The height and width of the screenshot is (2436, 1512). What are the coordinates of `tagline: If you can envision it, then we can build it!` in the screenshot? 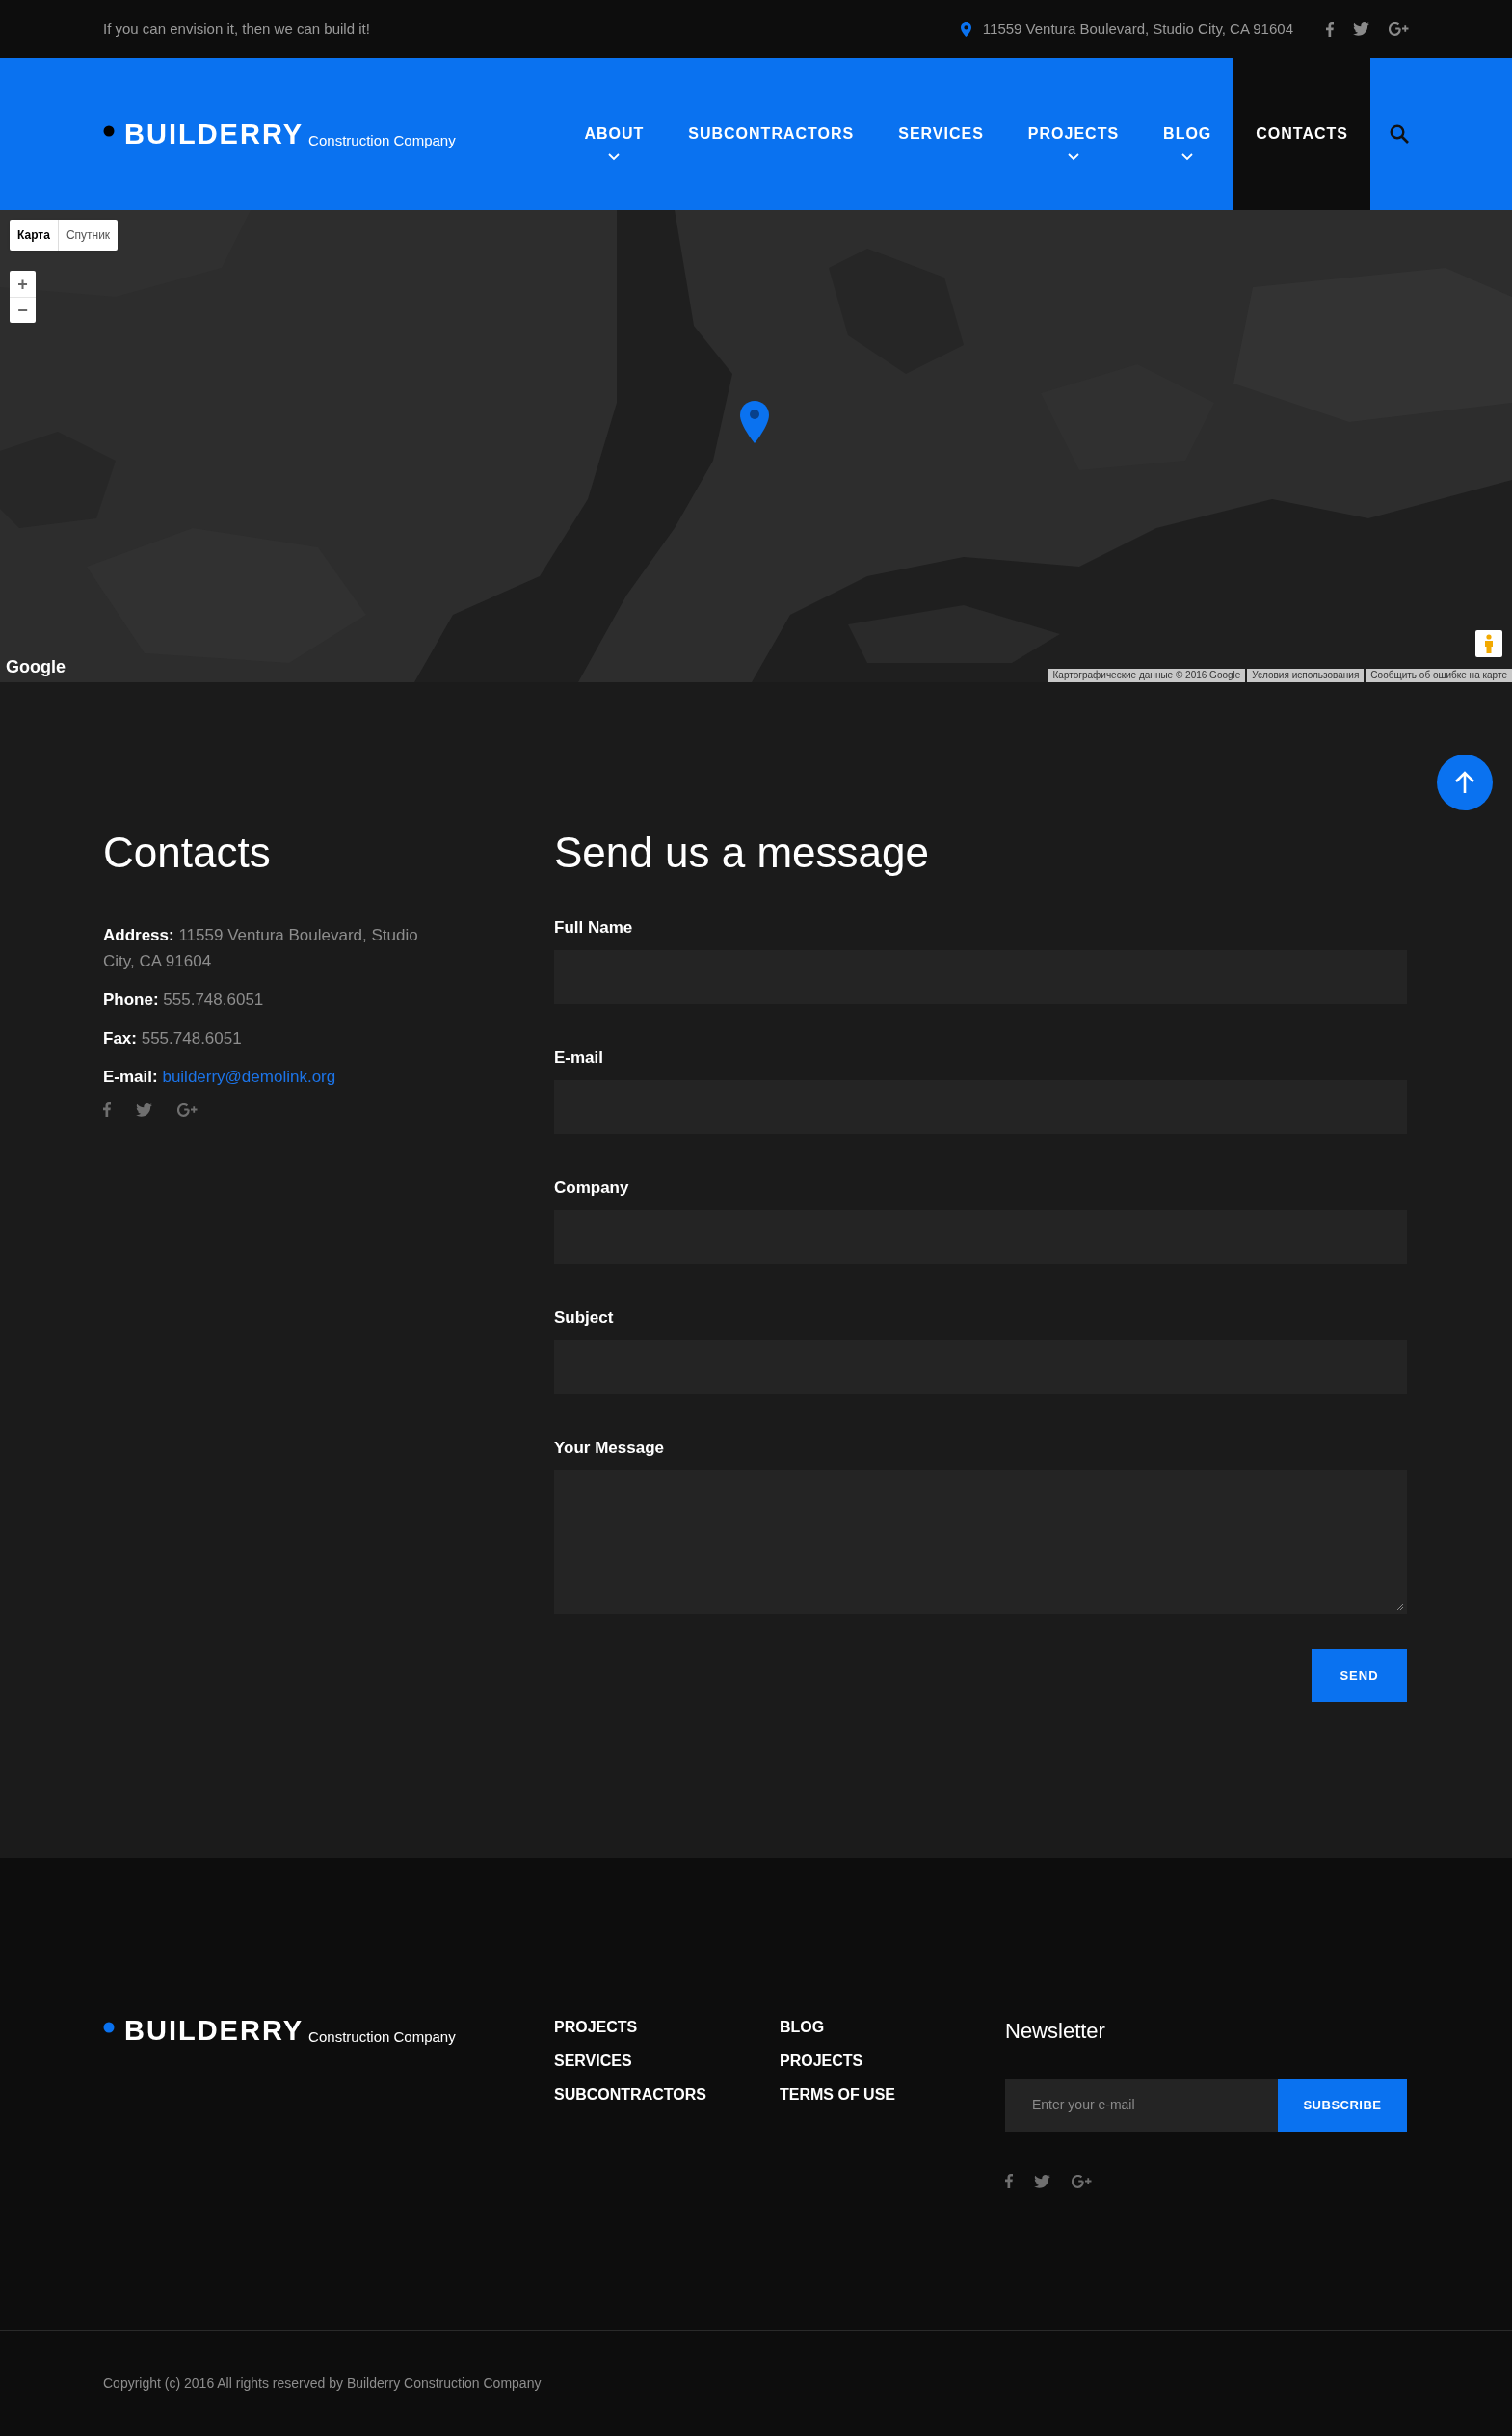 It's located at (237, 29).